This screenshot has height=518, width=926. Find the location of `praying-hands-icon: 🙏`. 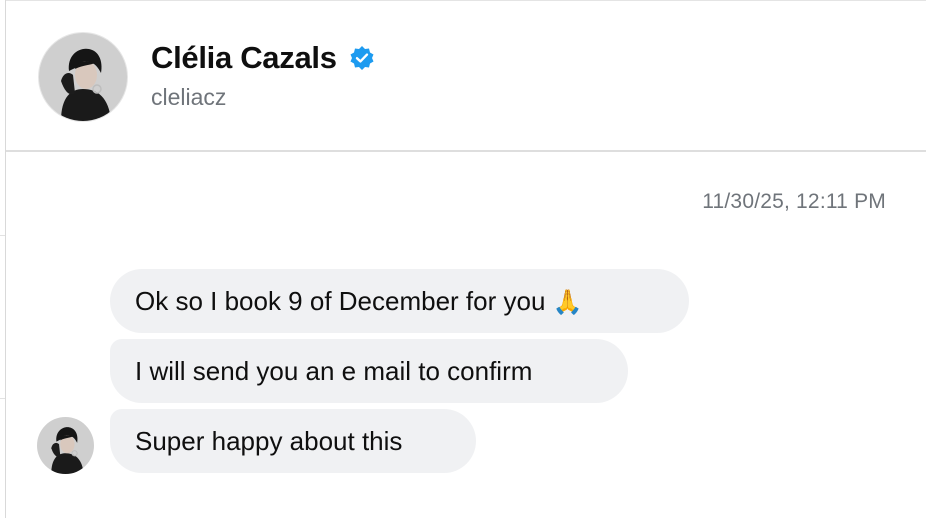

praying-hands-icon: 🙏 is located at coordinates (567, 302).